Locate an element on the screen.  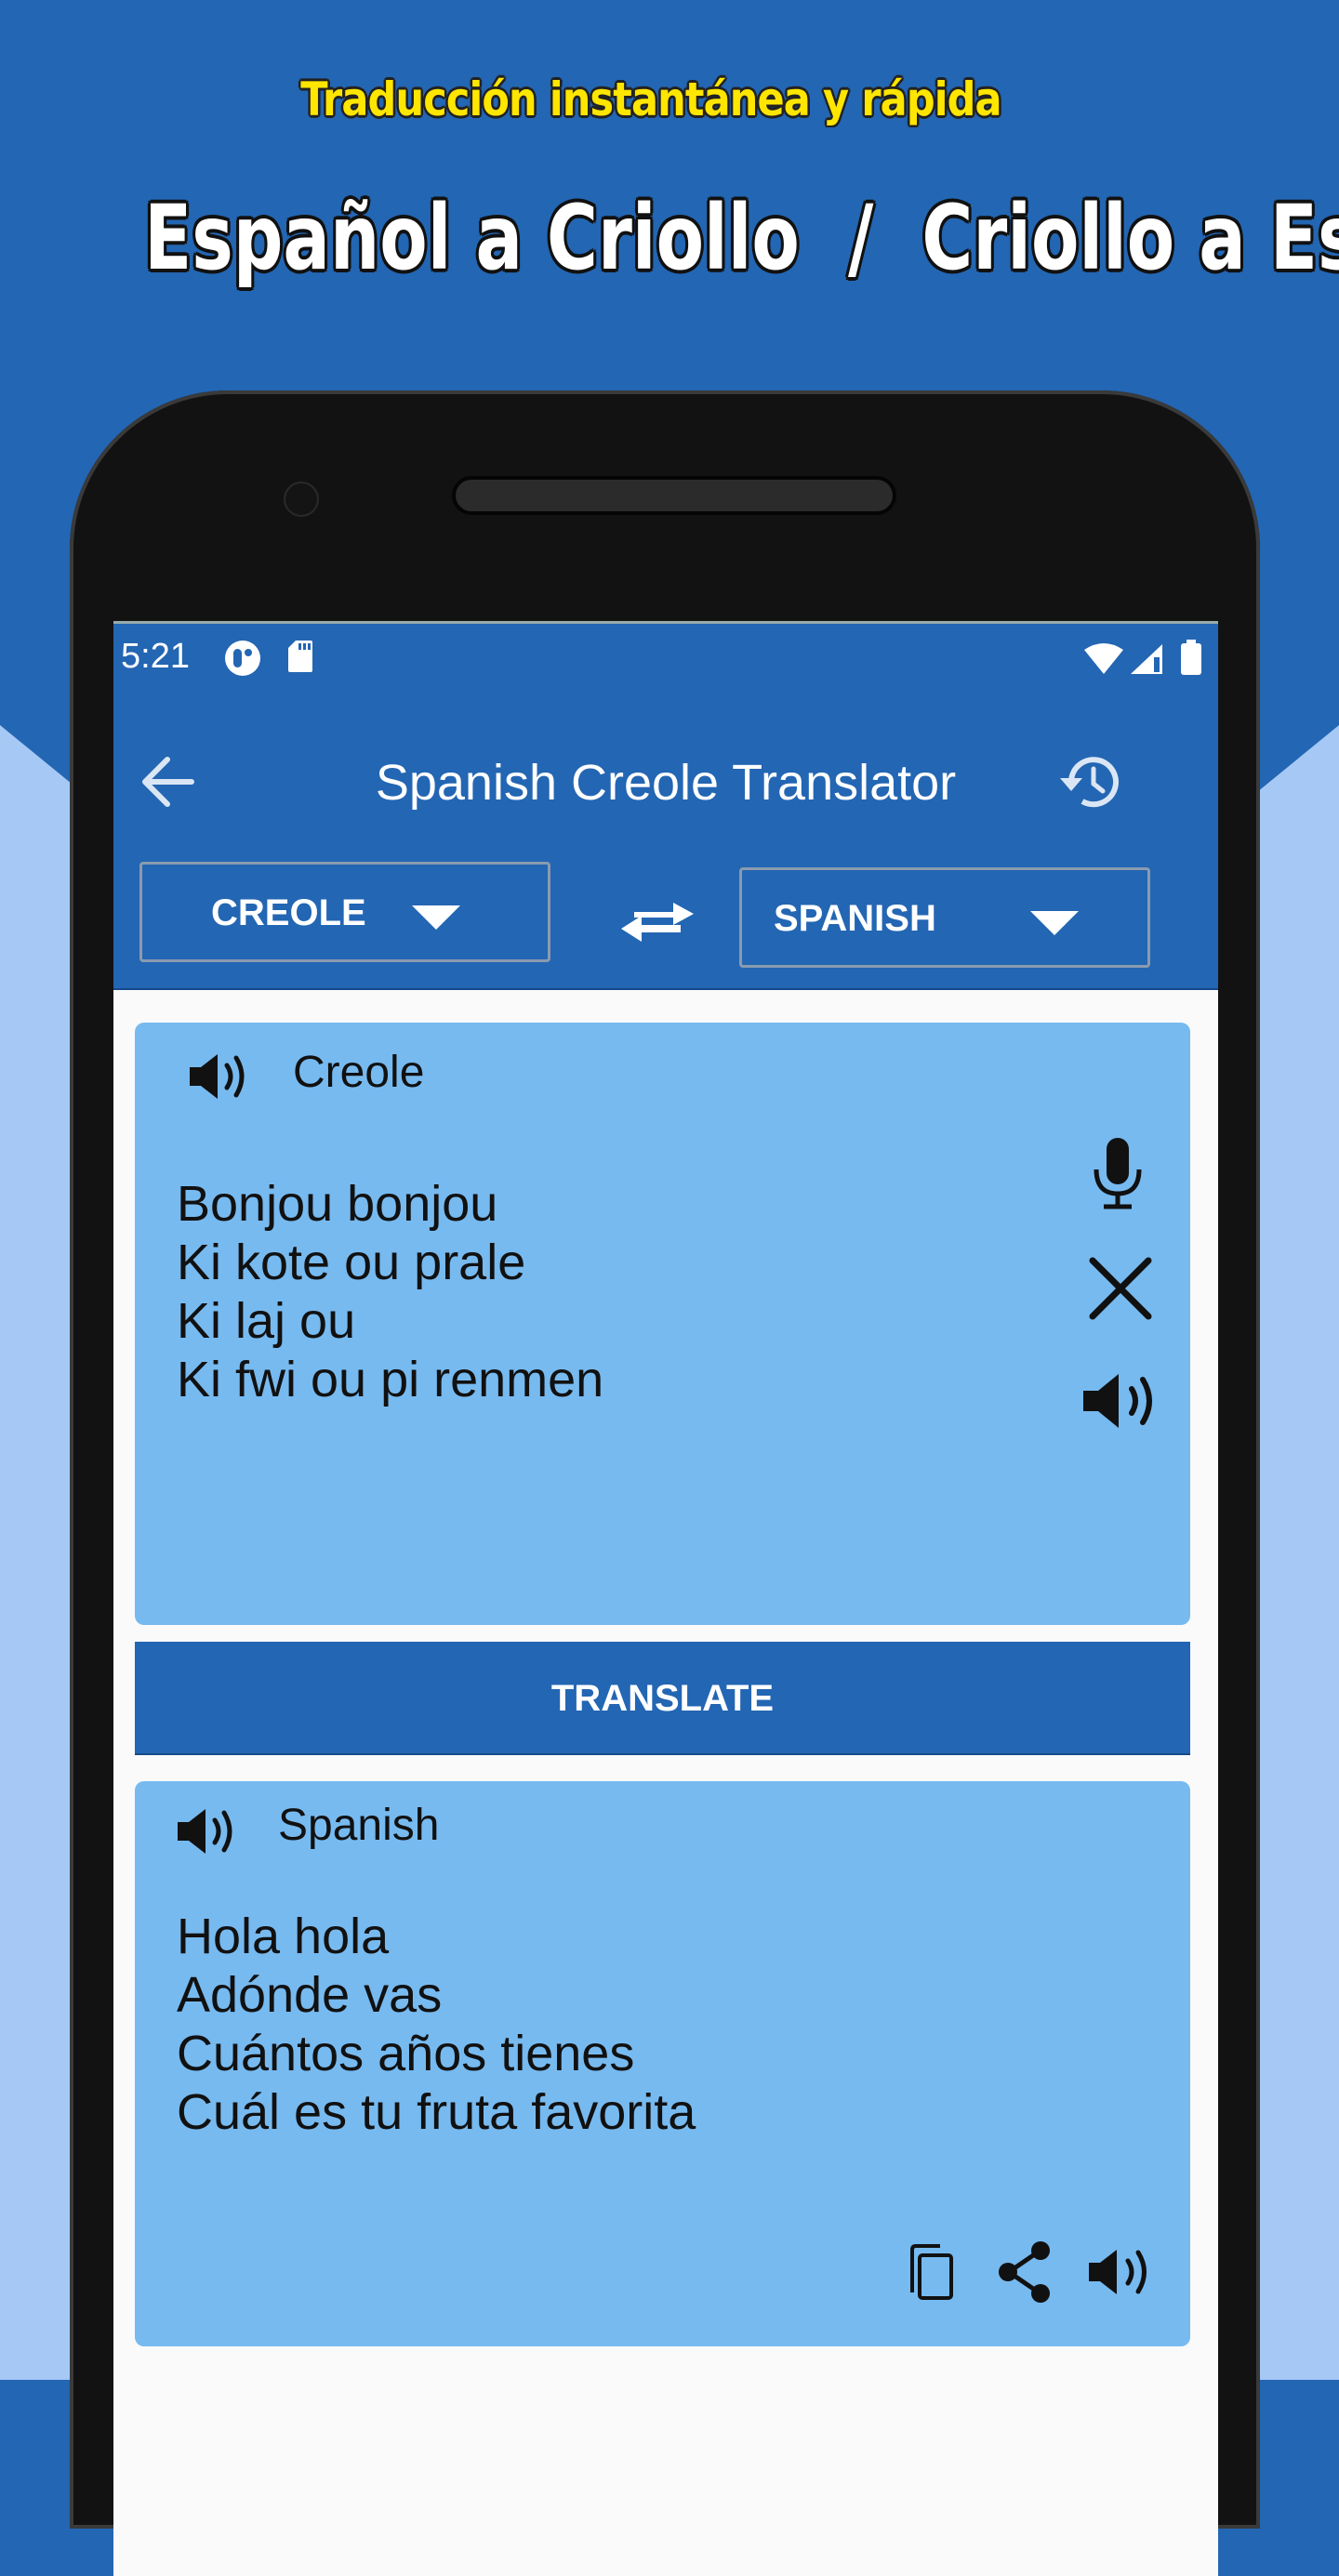
share-icon is located at coordinates (1024, 2272).